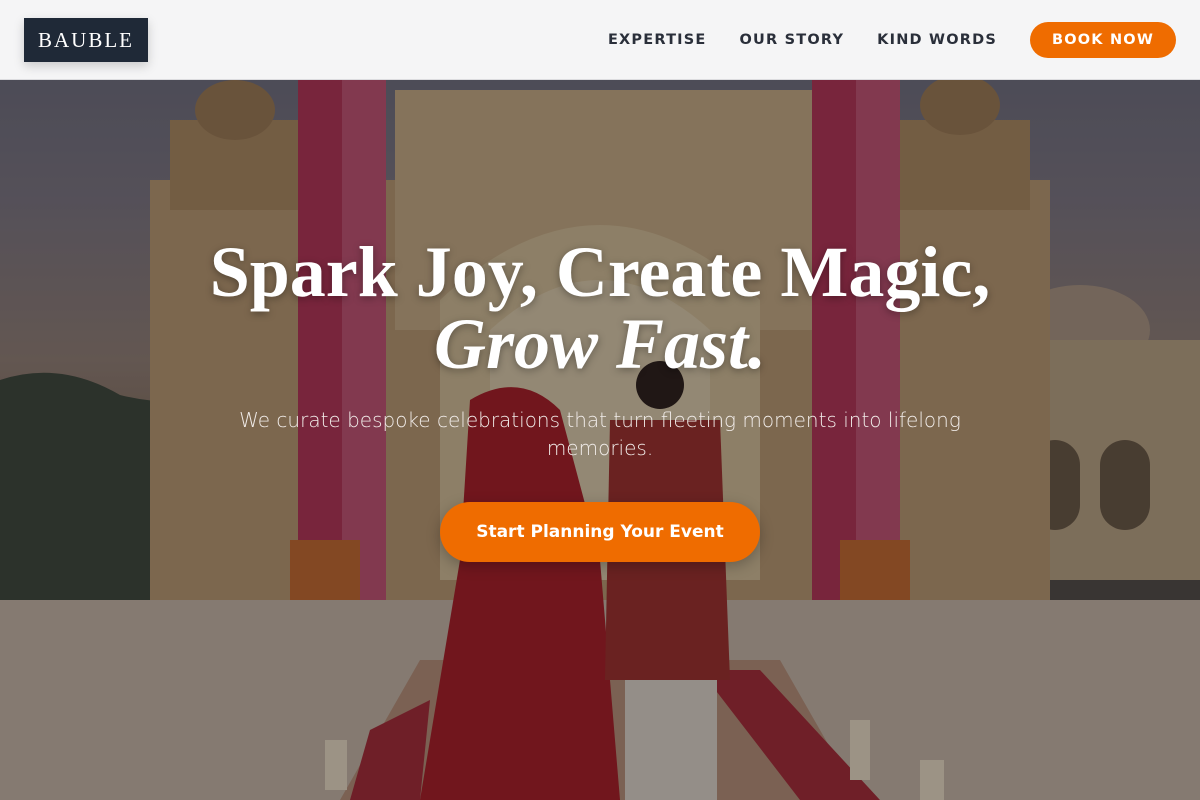 This screenshot has height=800, width=1200. What do you see at coordinates (600, 532) in the screenshot?
I see `start-planning-button: Start Planning Your Event` at bounding box center [600, 532].